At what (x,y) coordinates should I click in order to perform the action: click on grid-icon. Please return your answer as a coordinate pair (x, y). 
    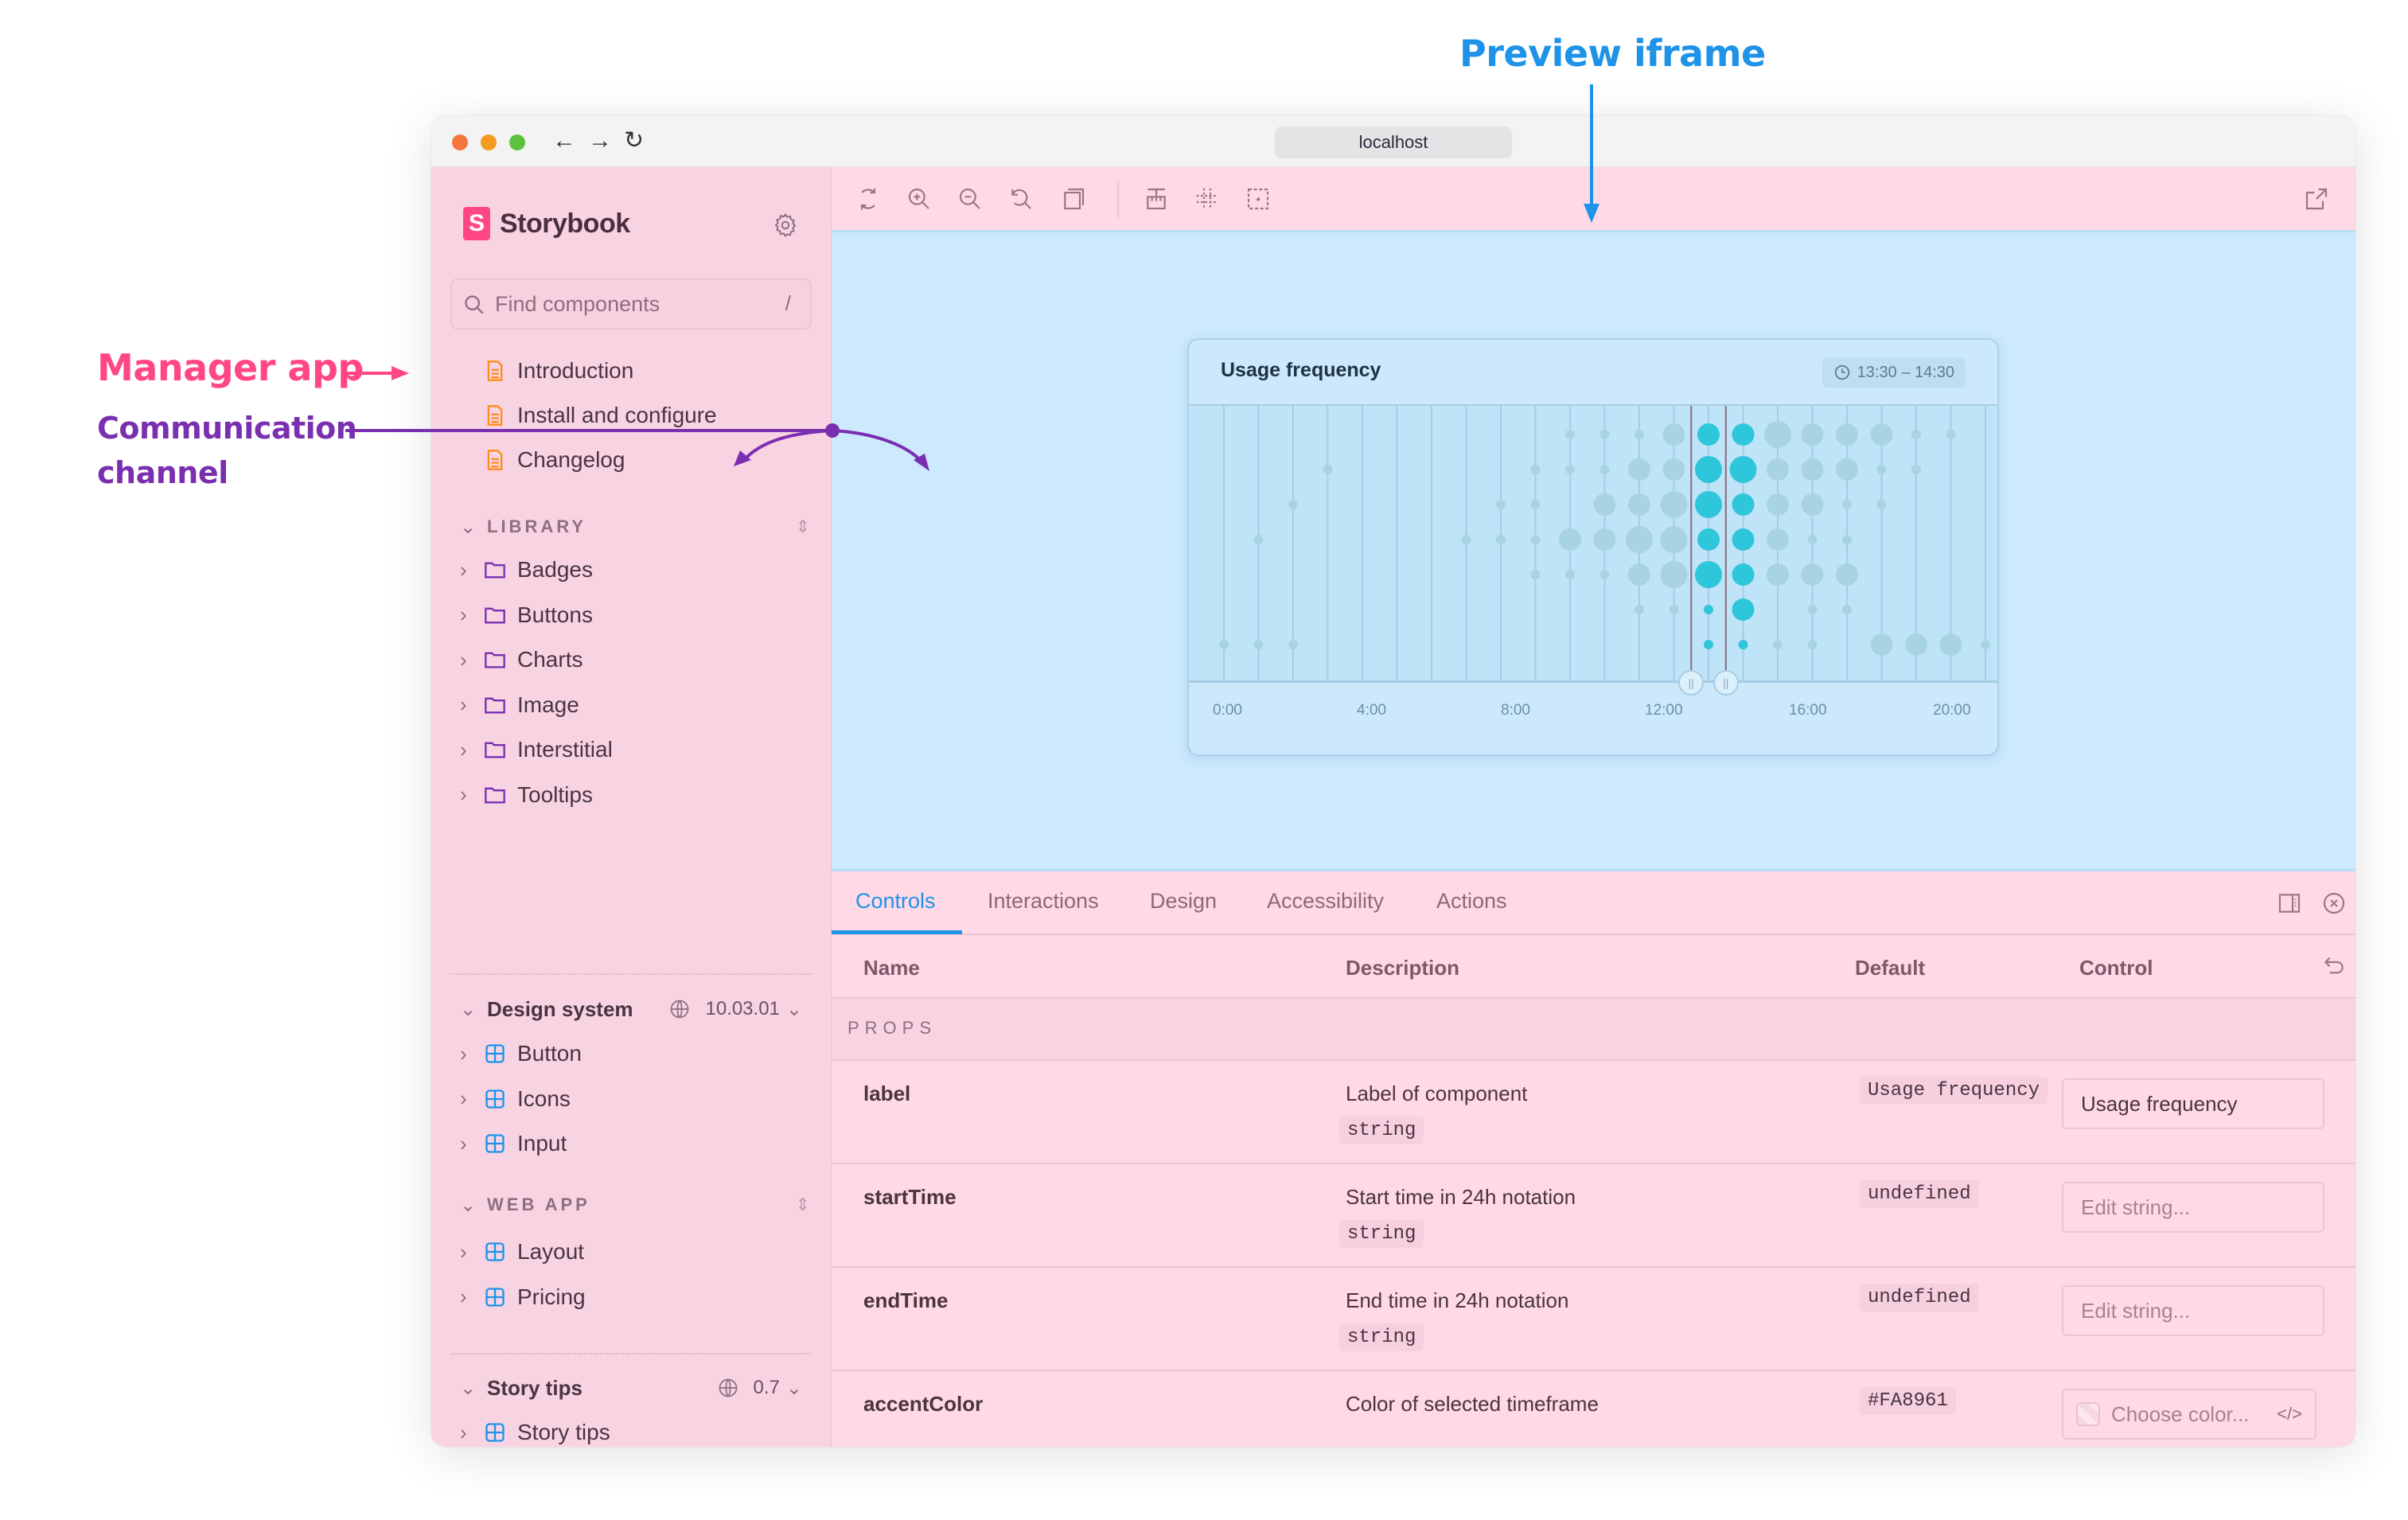
    Looking at the image, I should click on (1207, 199).